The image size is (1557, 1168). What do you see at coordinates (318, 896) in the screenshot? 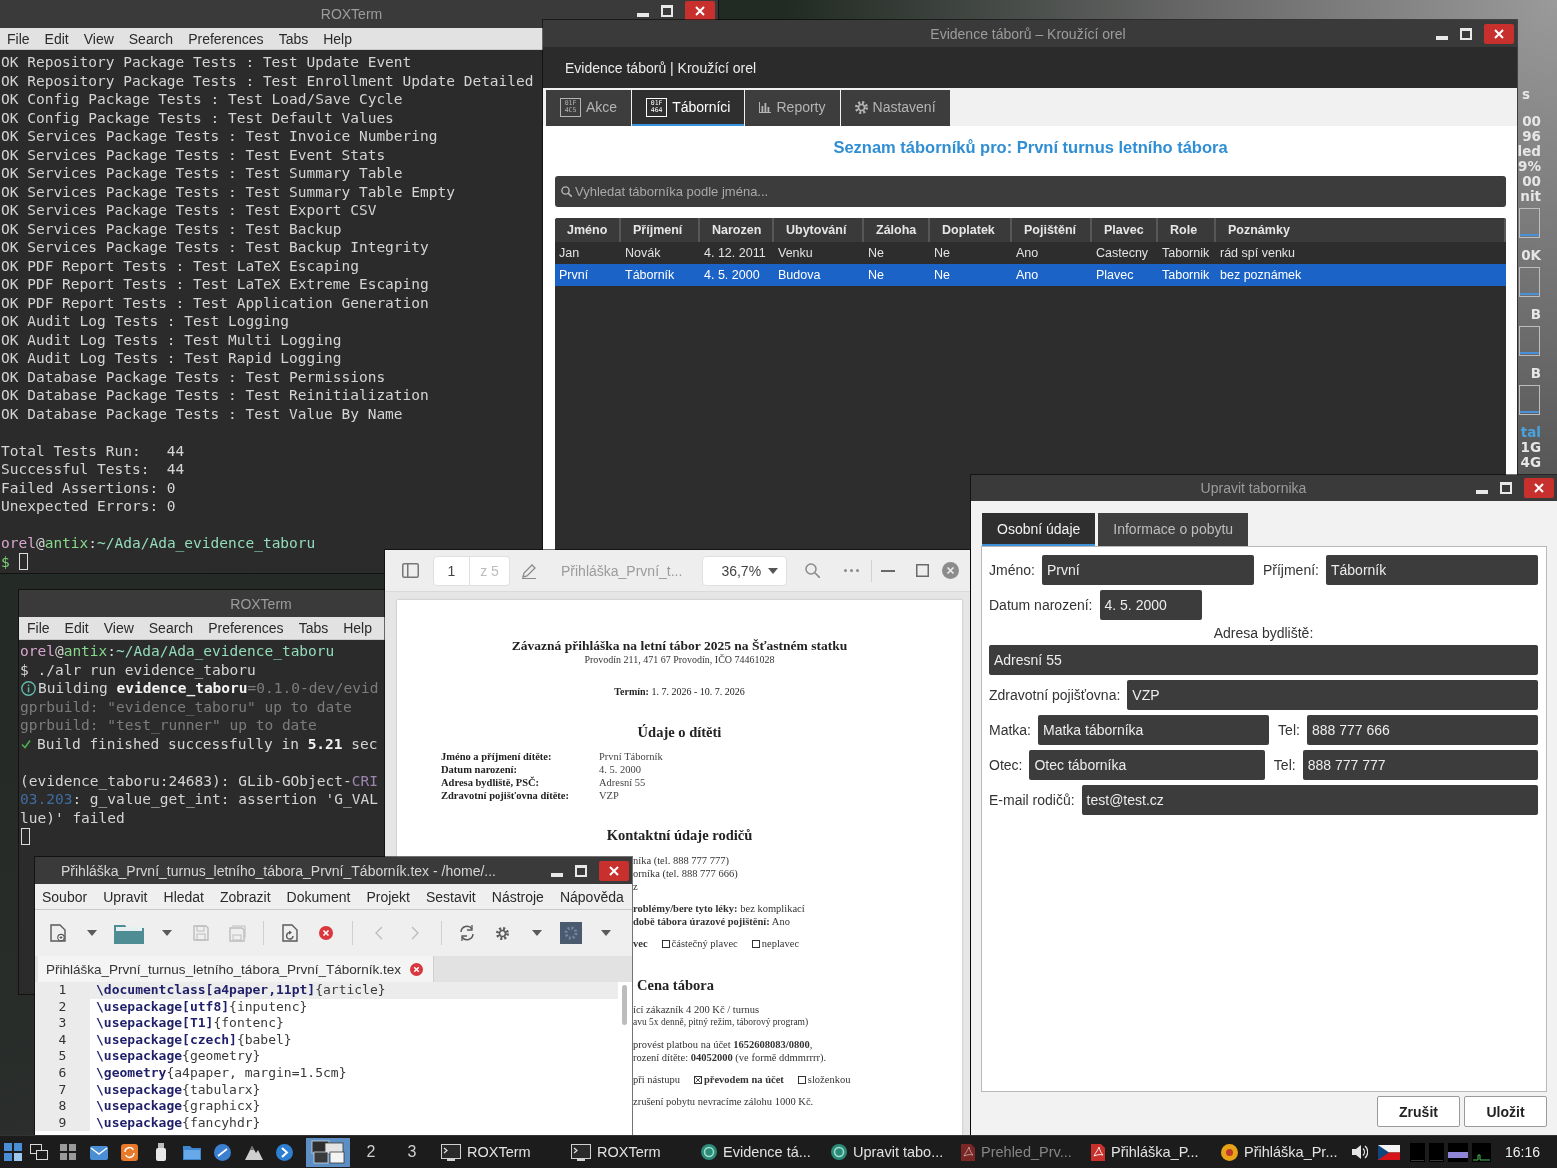
I see `menu-item: Dokument` at bounding box center [318, 896].